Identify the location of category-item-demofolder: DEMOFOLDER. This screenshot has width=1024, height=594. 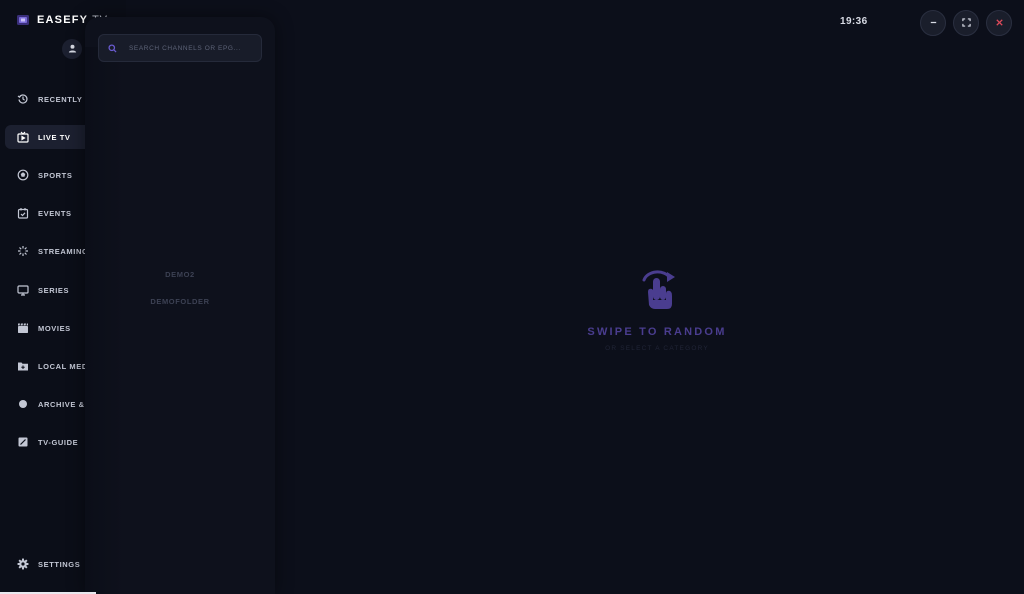
(180, 301).